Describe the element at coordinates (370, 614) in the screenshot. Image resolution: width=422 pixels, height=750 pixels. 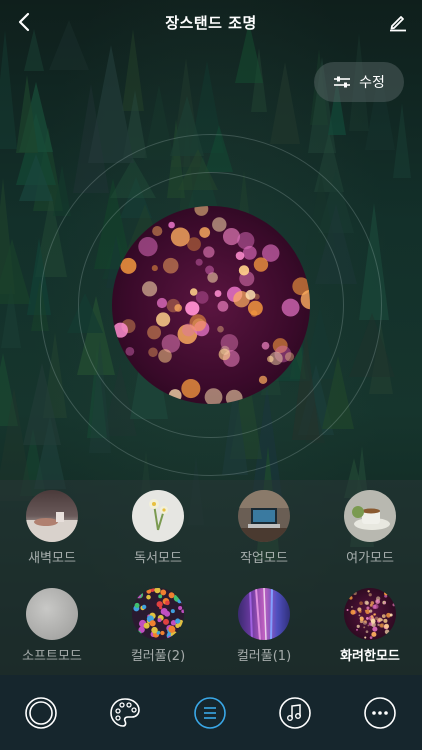
I see `fireworks-thumbnail` at that location.